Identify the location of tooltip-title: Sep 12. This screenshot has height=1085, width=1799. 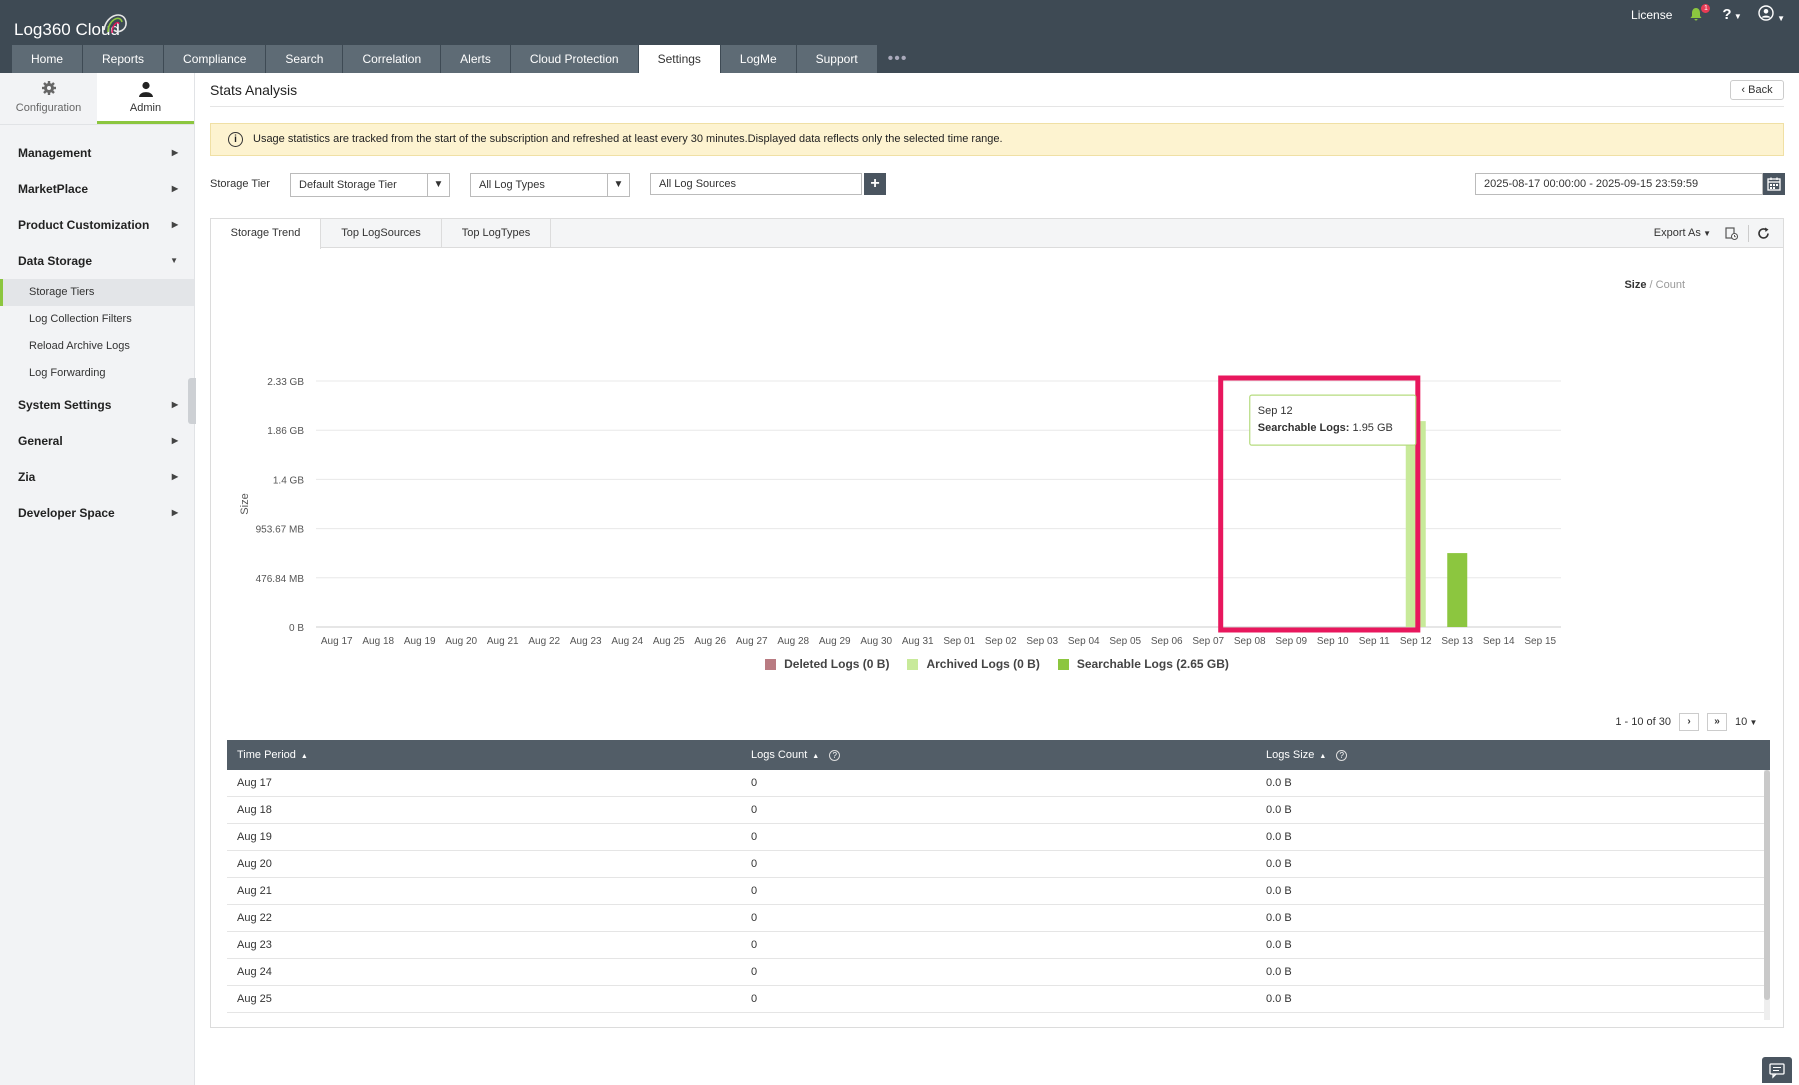
(1275, 411).